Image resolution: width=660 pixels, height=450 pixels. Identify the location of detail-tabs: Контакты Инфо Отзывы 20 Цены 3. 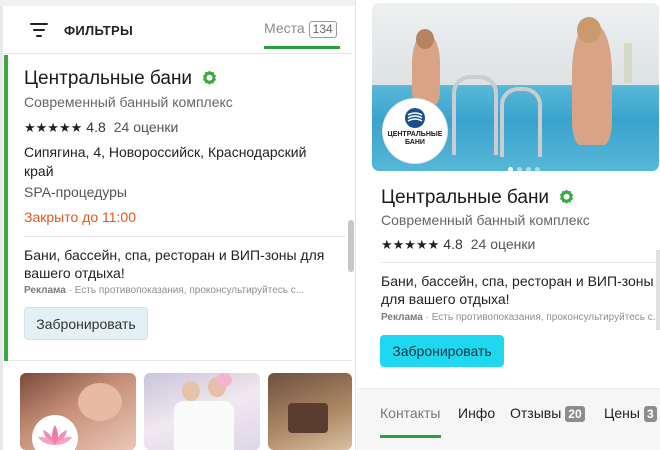
(508, 419).